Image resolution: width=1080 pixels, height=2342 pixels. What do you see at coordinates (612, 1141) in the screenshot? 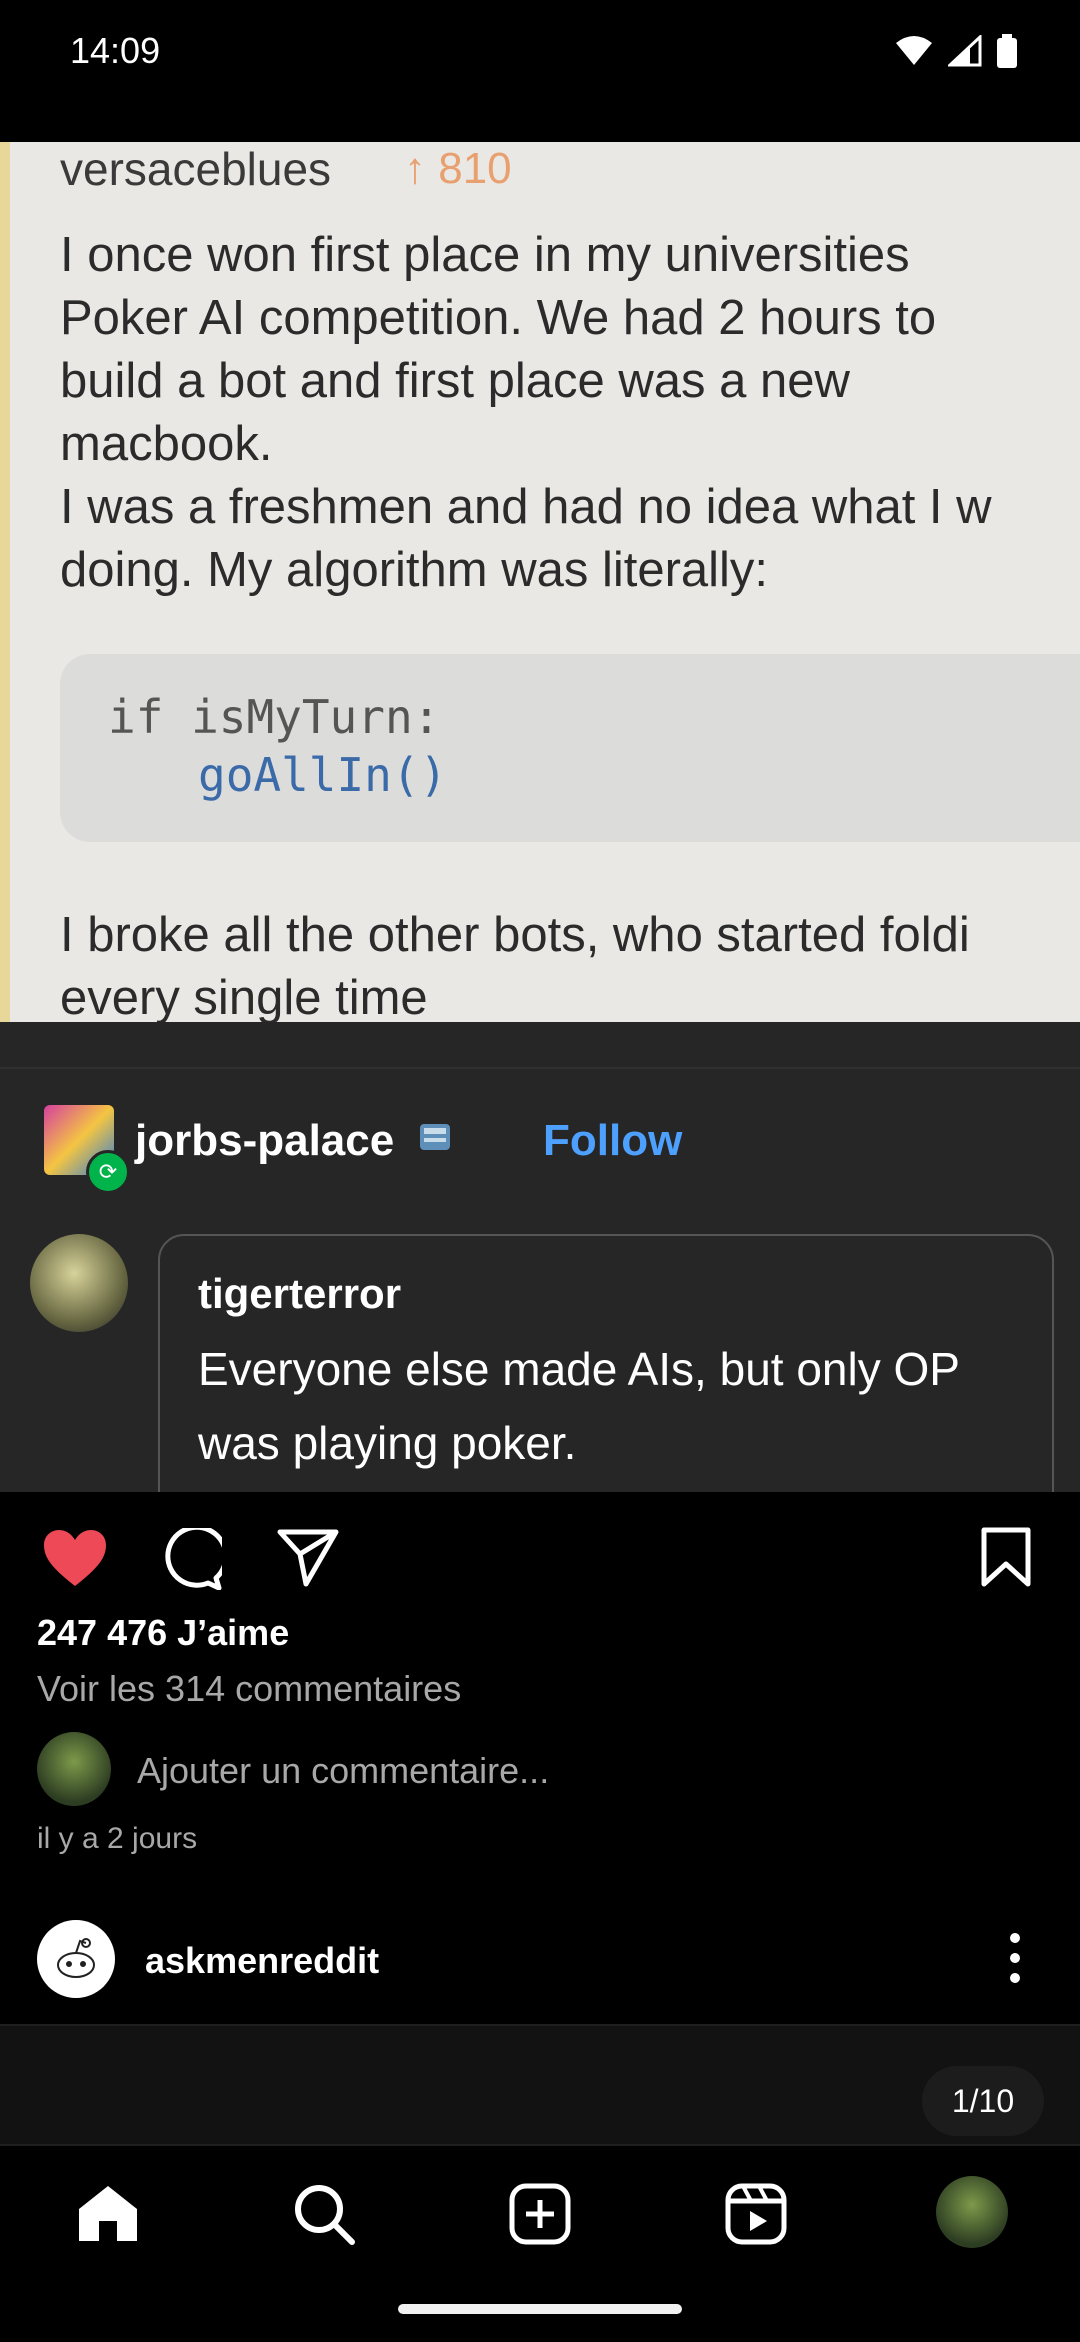
I see `follow-button: Follow` at bounding box center [612, 1141].